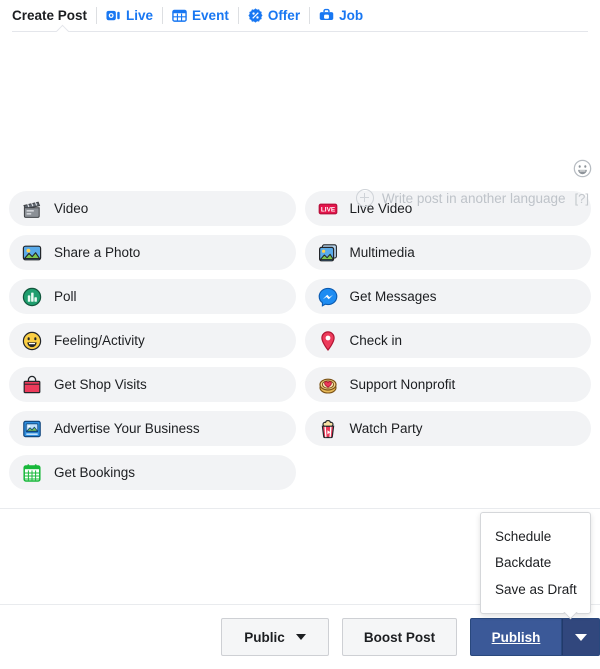  I want to click on composer-tab-bar: Create Post Live Event Offer Job, so click(300, 16).